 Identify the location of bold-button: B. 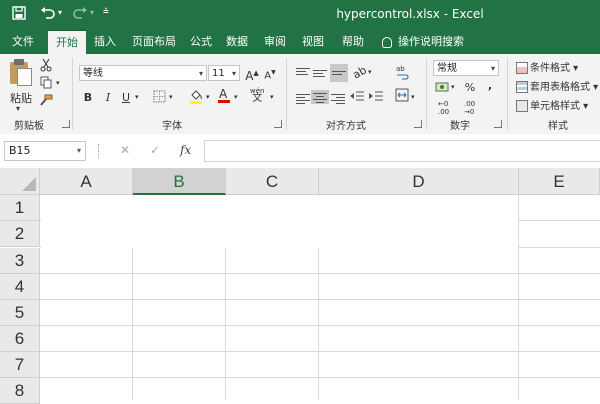
(88, 98).